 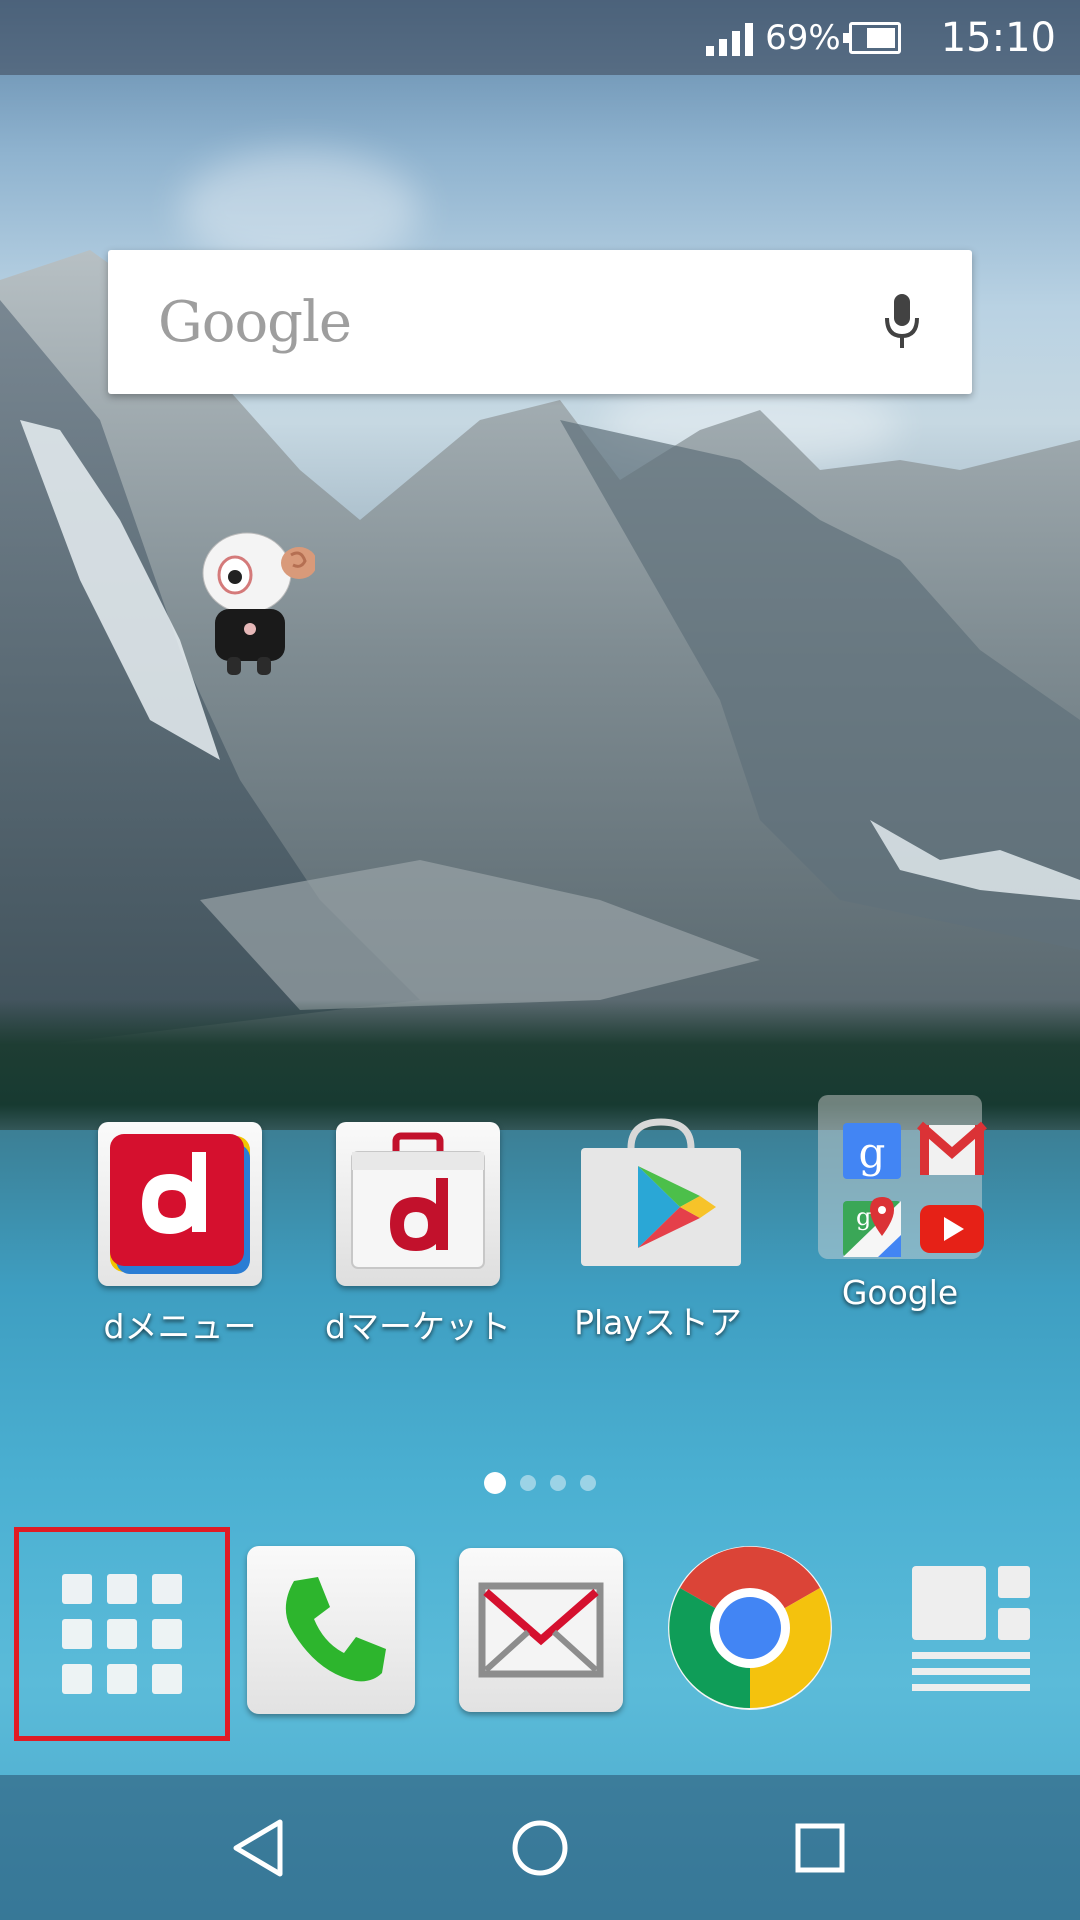 What do you see at coordinates (180, 1204) in the screenshot?
I see `d-menu-icon` at bounding box center [180, 1204].